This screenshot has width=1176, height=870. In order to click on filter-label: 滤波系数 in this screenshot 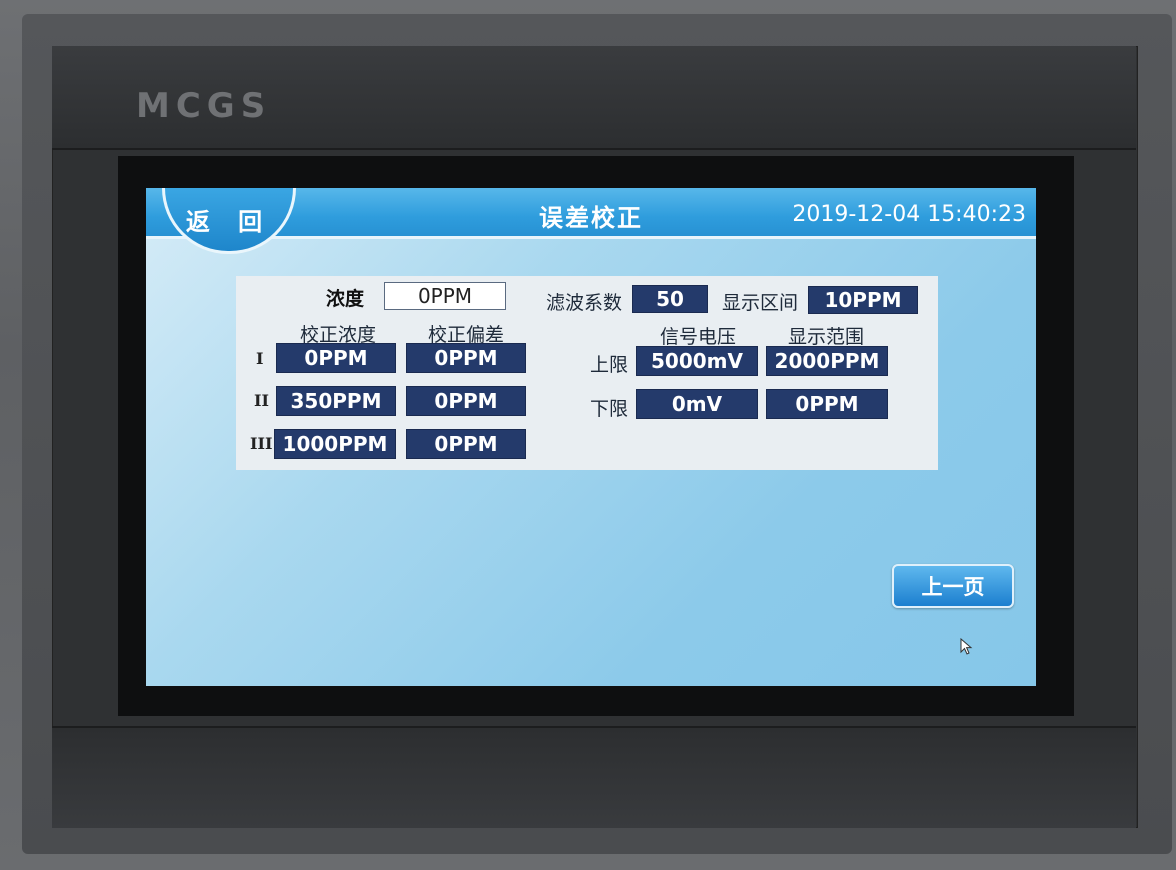, I will do `click(584, 303)`.